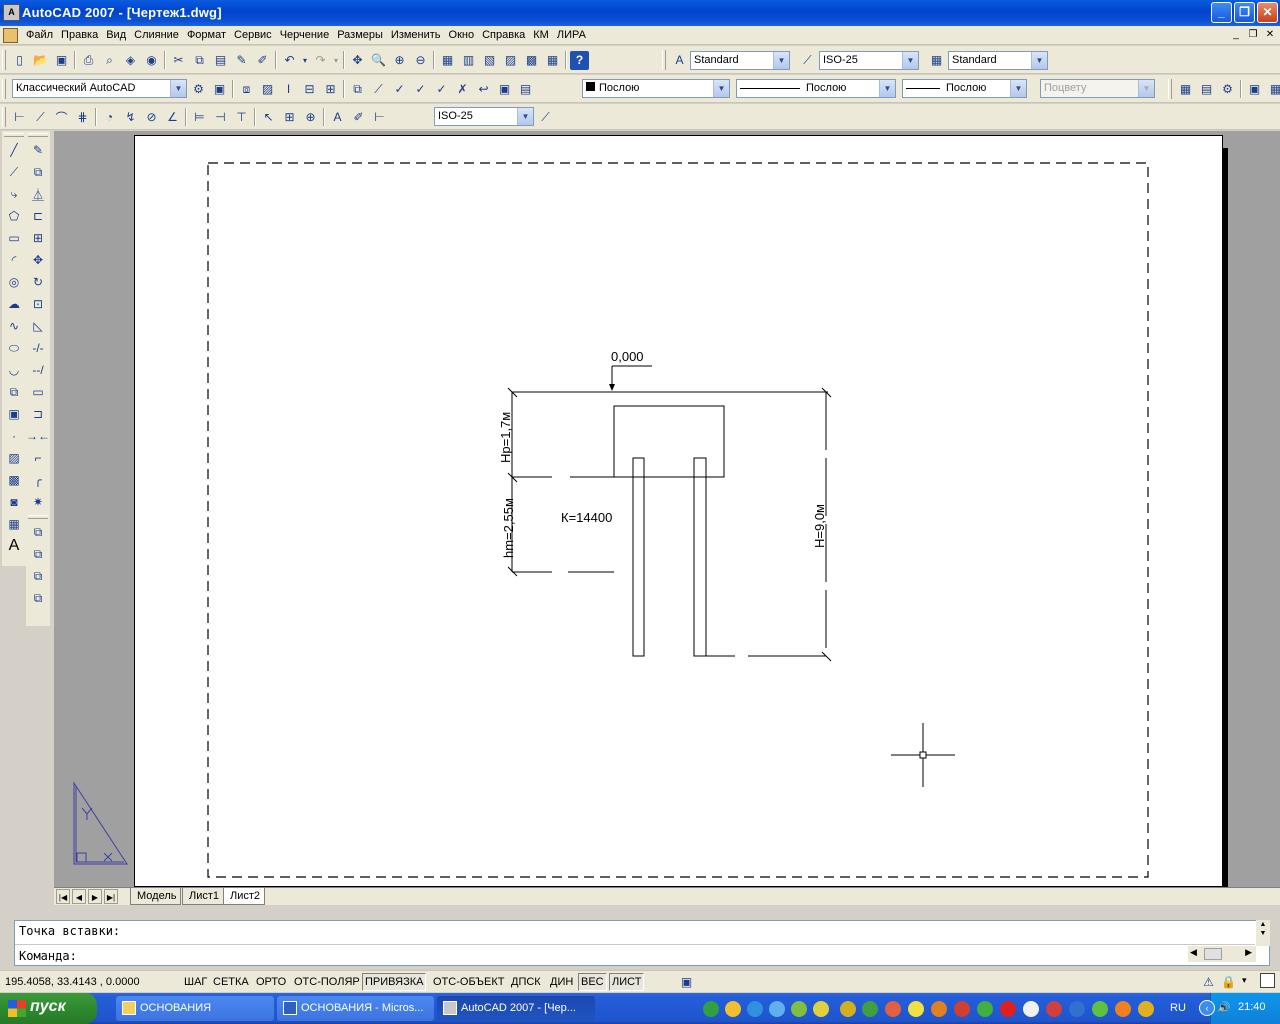 Image resolution: width=1280 pixels, height=1024 pixels. What do you see at coordinates (14, 304) in the screenshot?
I see `revision-cloud-icon: ☁` at bounding box center [14, 304].